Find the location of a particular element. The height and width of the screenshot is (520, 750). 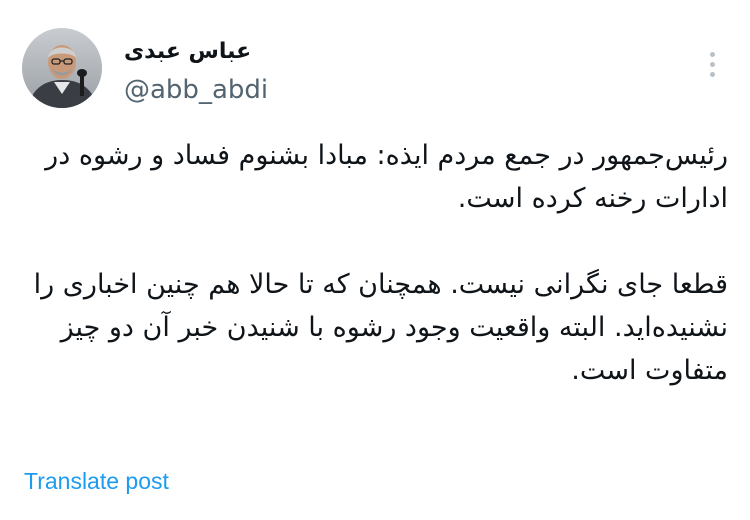

translate-post-link: Translate post is located at coordinates (96, 481).